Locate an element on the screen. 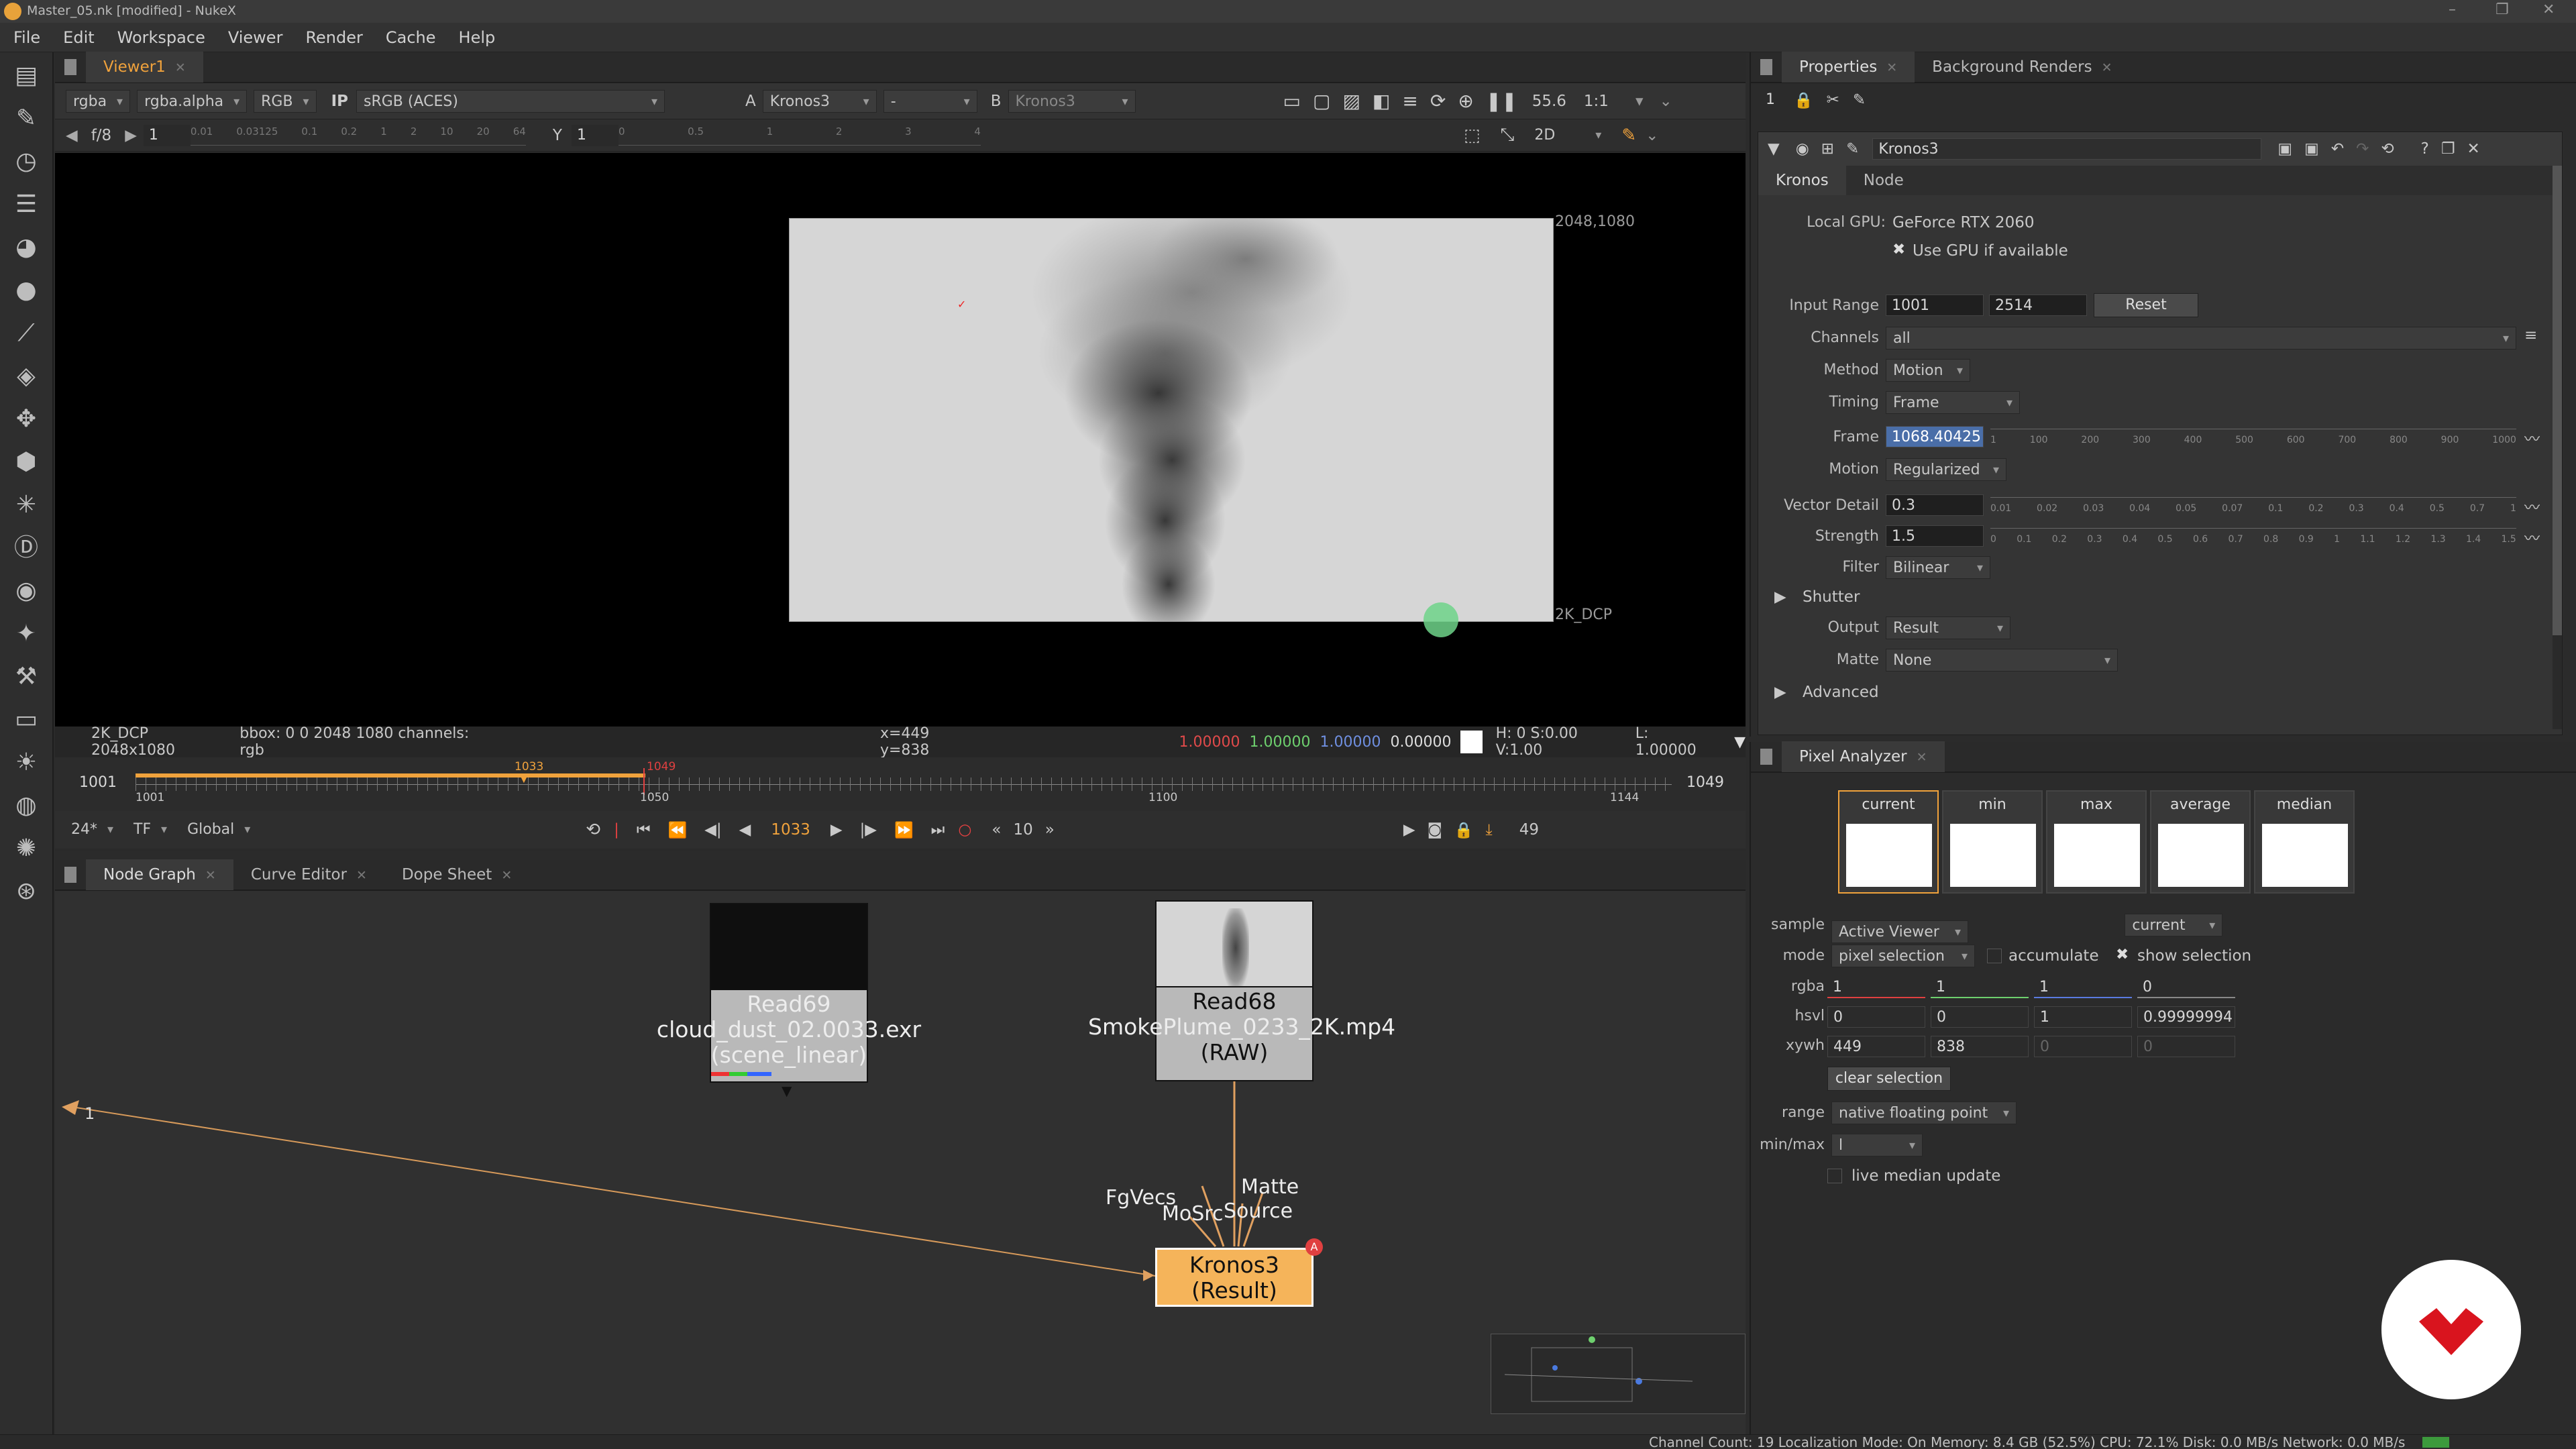 The width and height of the screenshot is (2576, 1449). hsvl-v: 1 is located at coordinates (2083, 1017).